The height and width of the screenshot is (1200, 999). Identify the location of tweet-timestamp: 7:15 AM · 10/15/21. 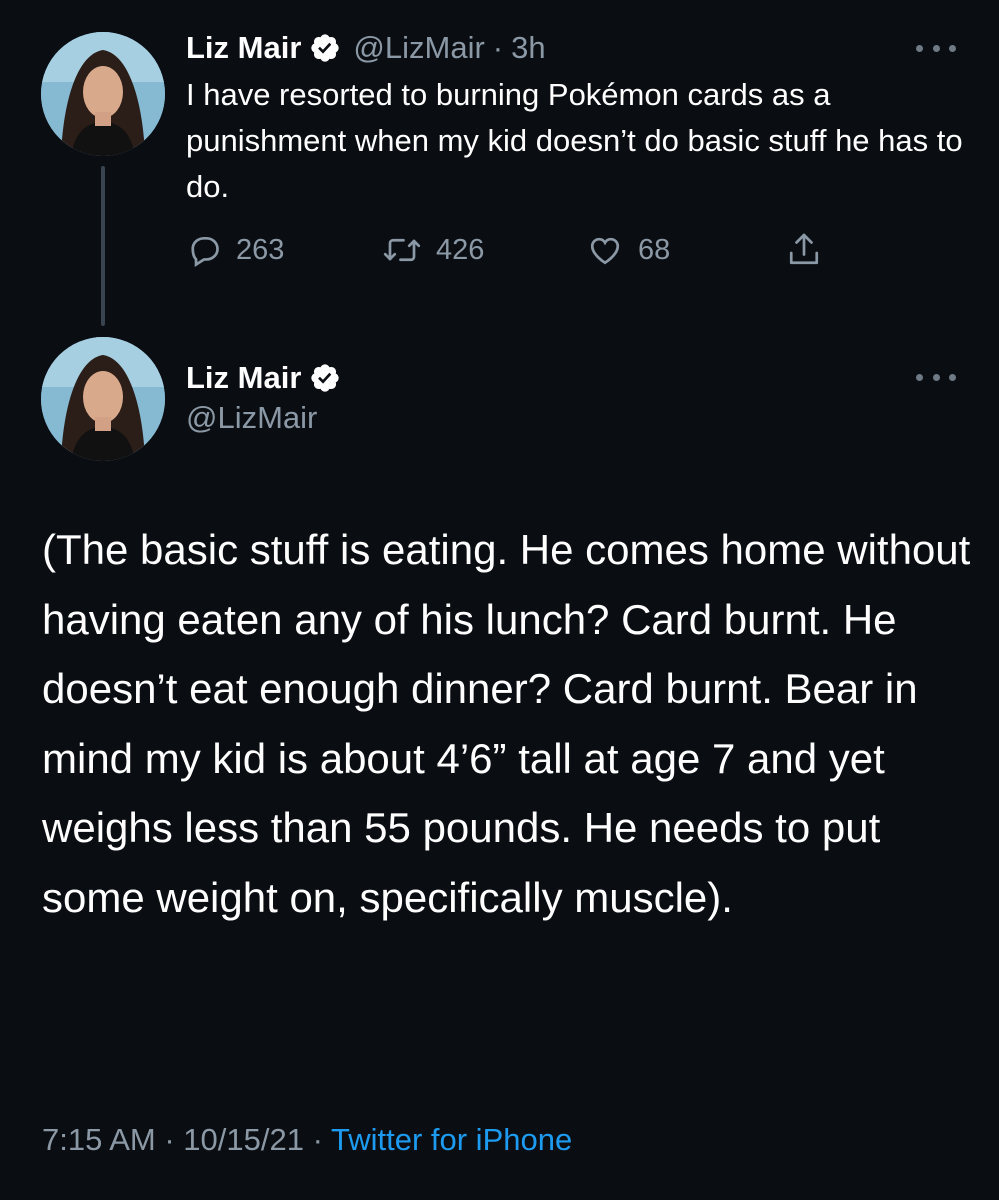
(173, 1139).